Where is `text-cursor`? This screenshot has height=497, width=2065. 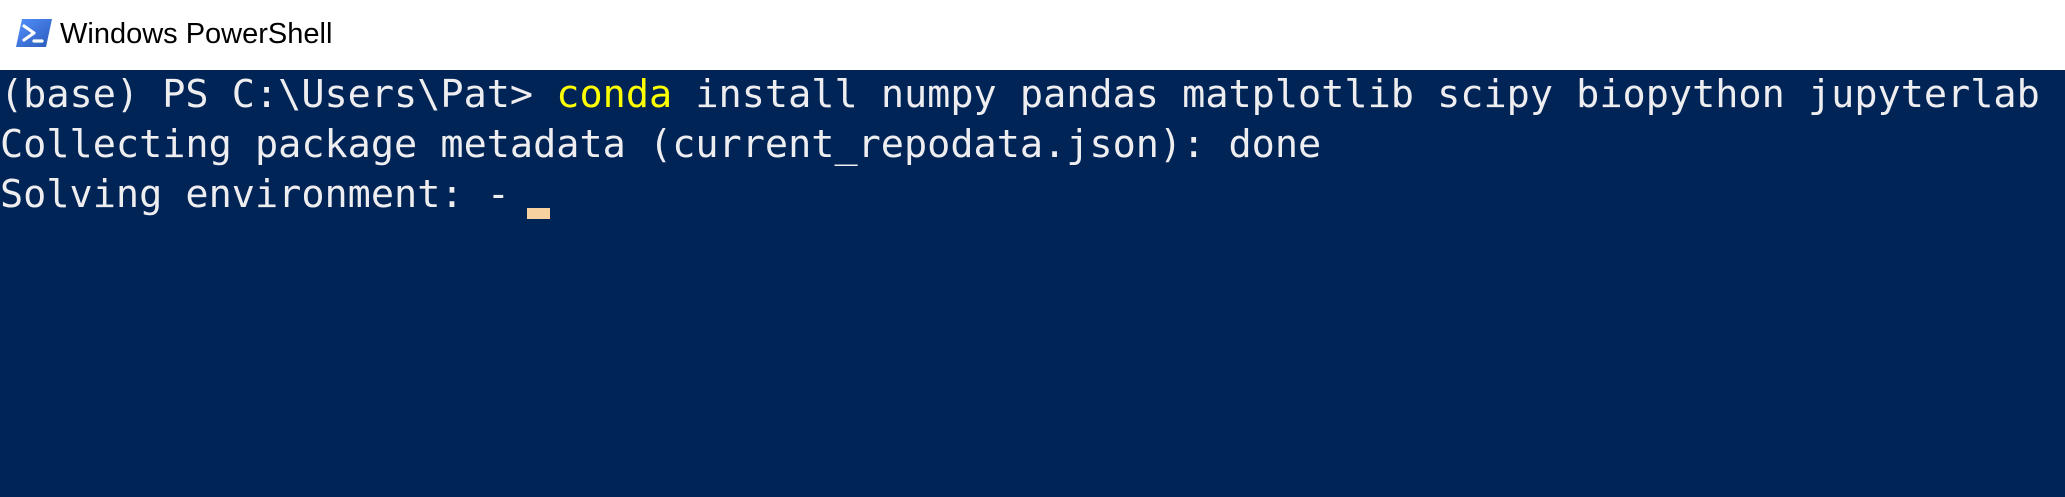
text-cursor is located at coordinates (538, 213).